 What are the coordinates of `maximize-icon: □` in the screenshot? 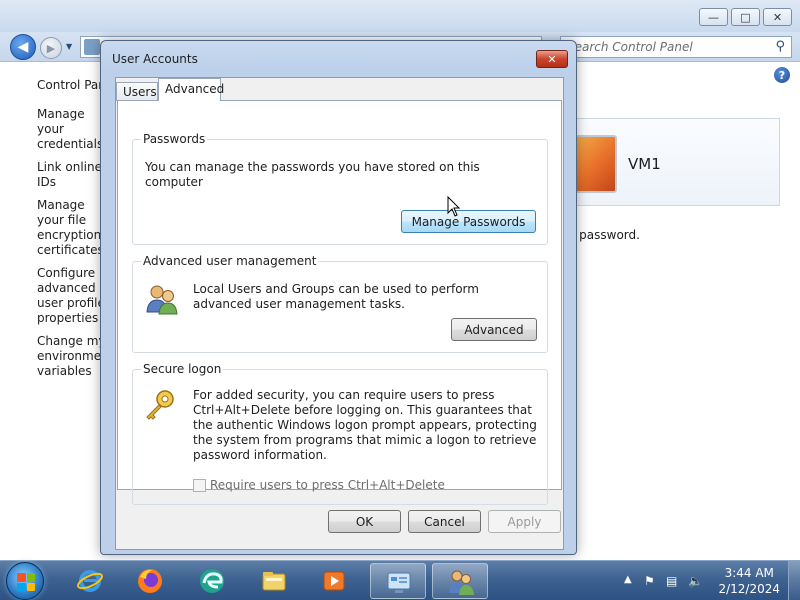 It's located at (745, 17).